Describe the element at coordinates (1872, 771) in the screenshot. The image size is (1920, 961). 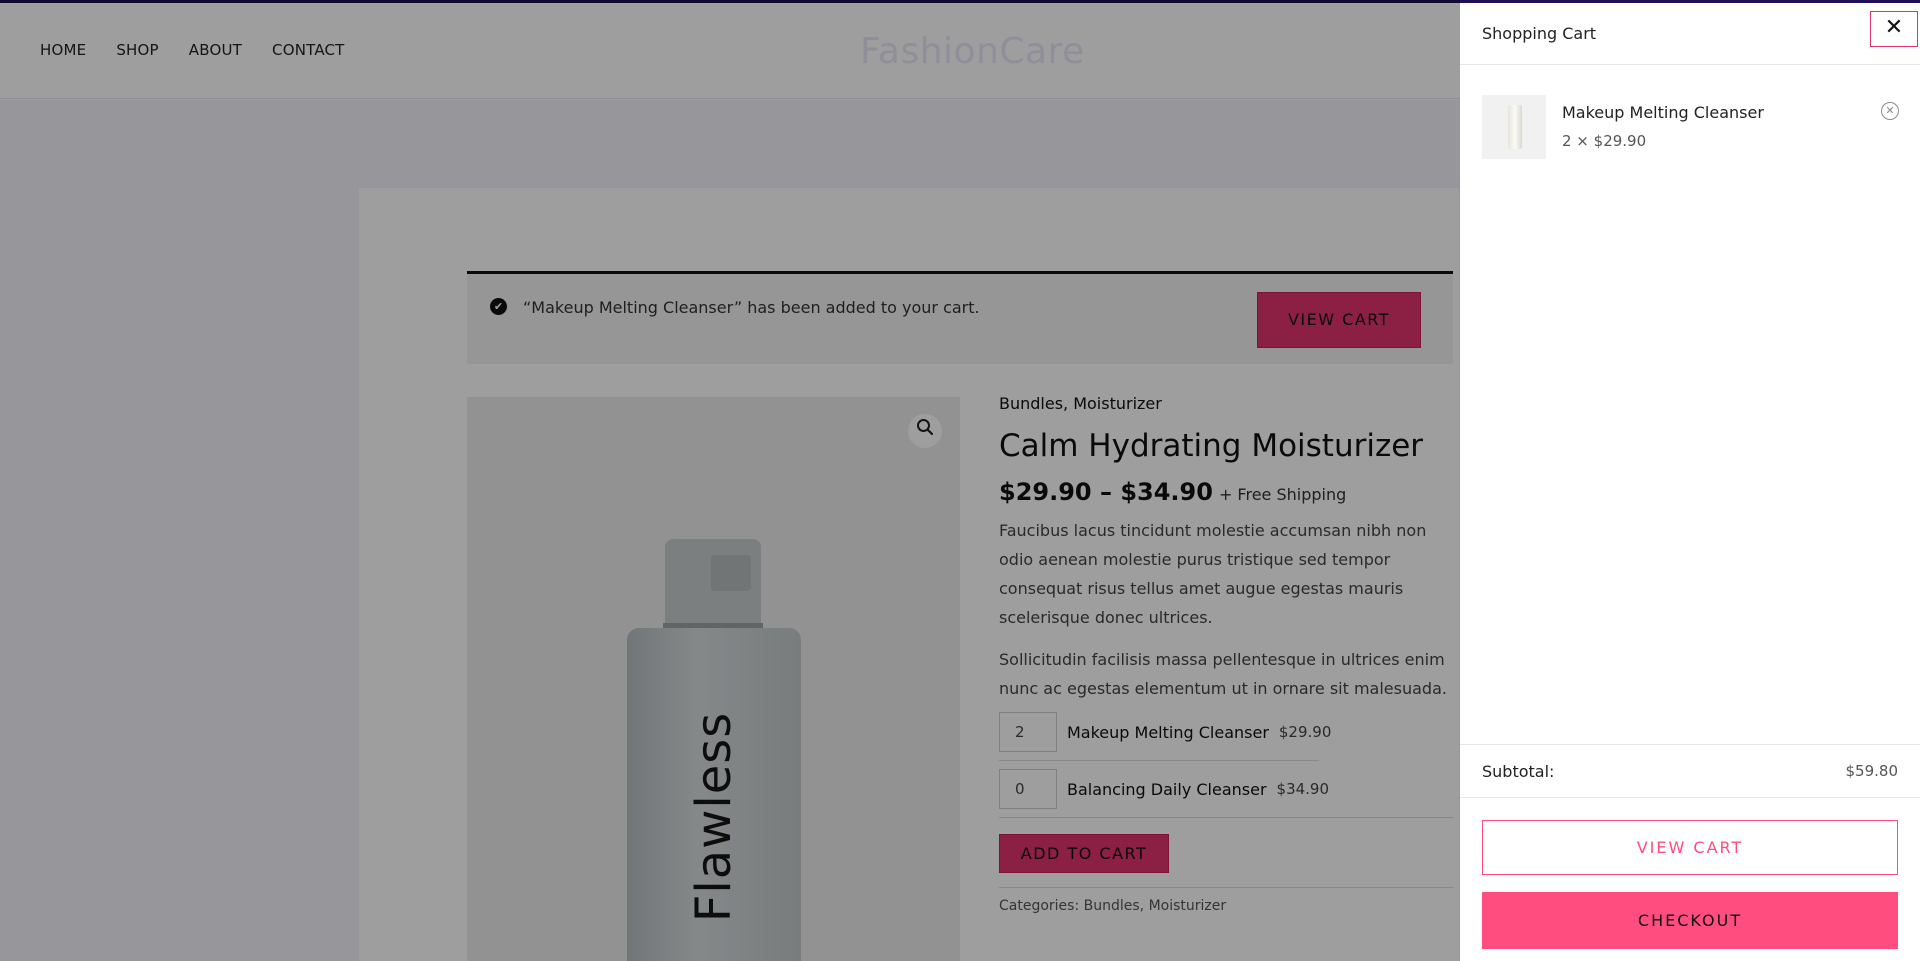
I see `subtotal-value: $59.80` at that location.